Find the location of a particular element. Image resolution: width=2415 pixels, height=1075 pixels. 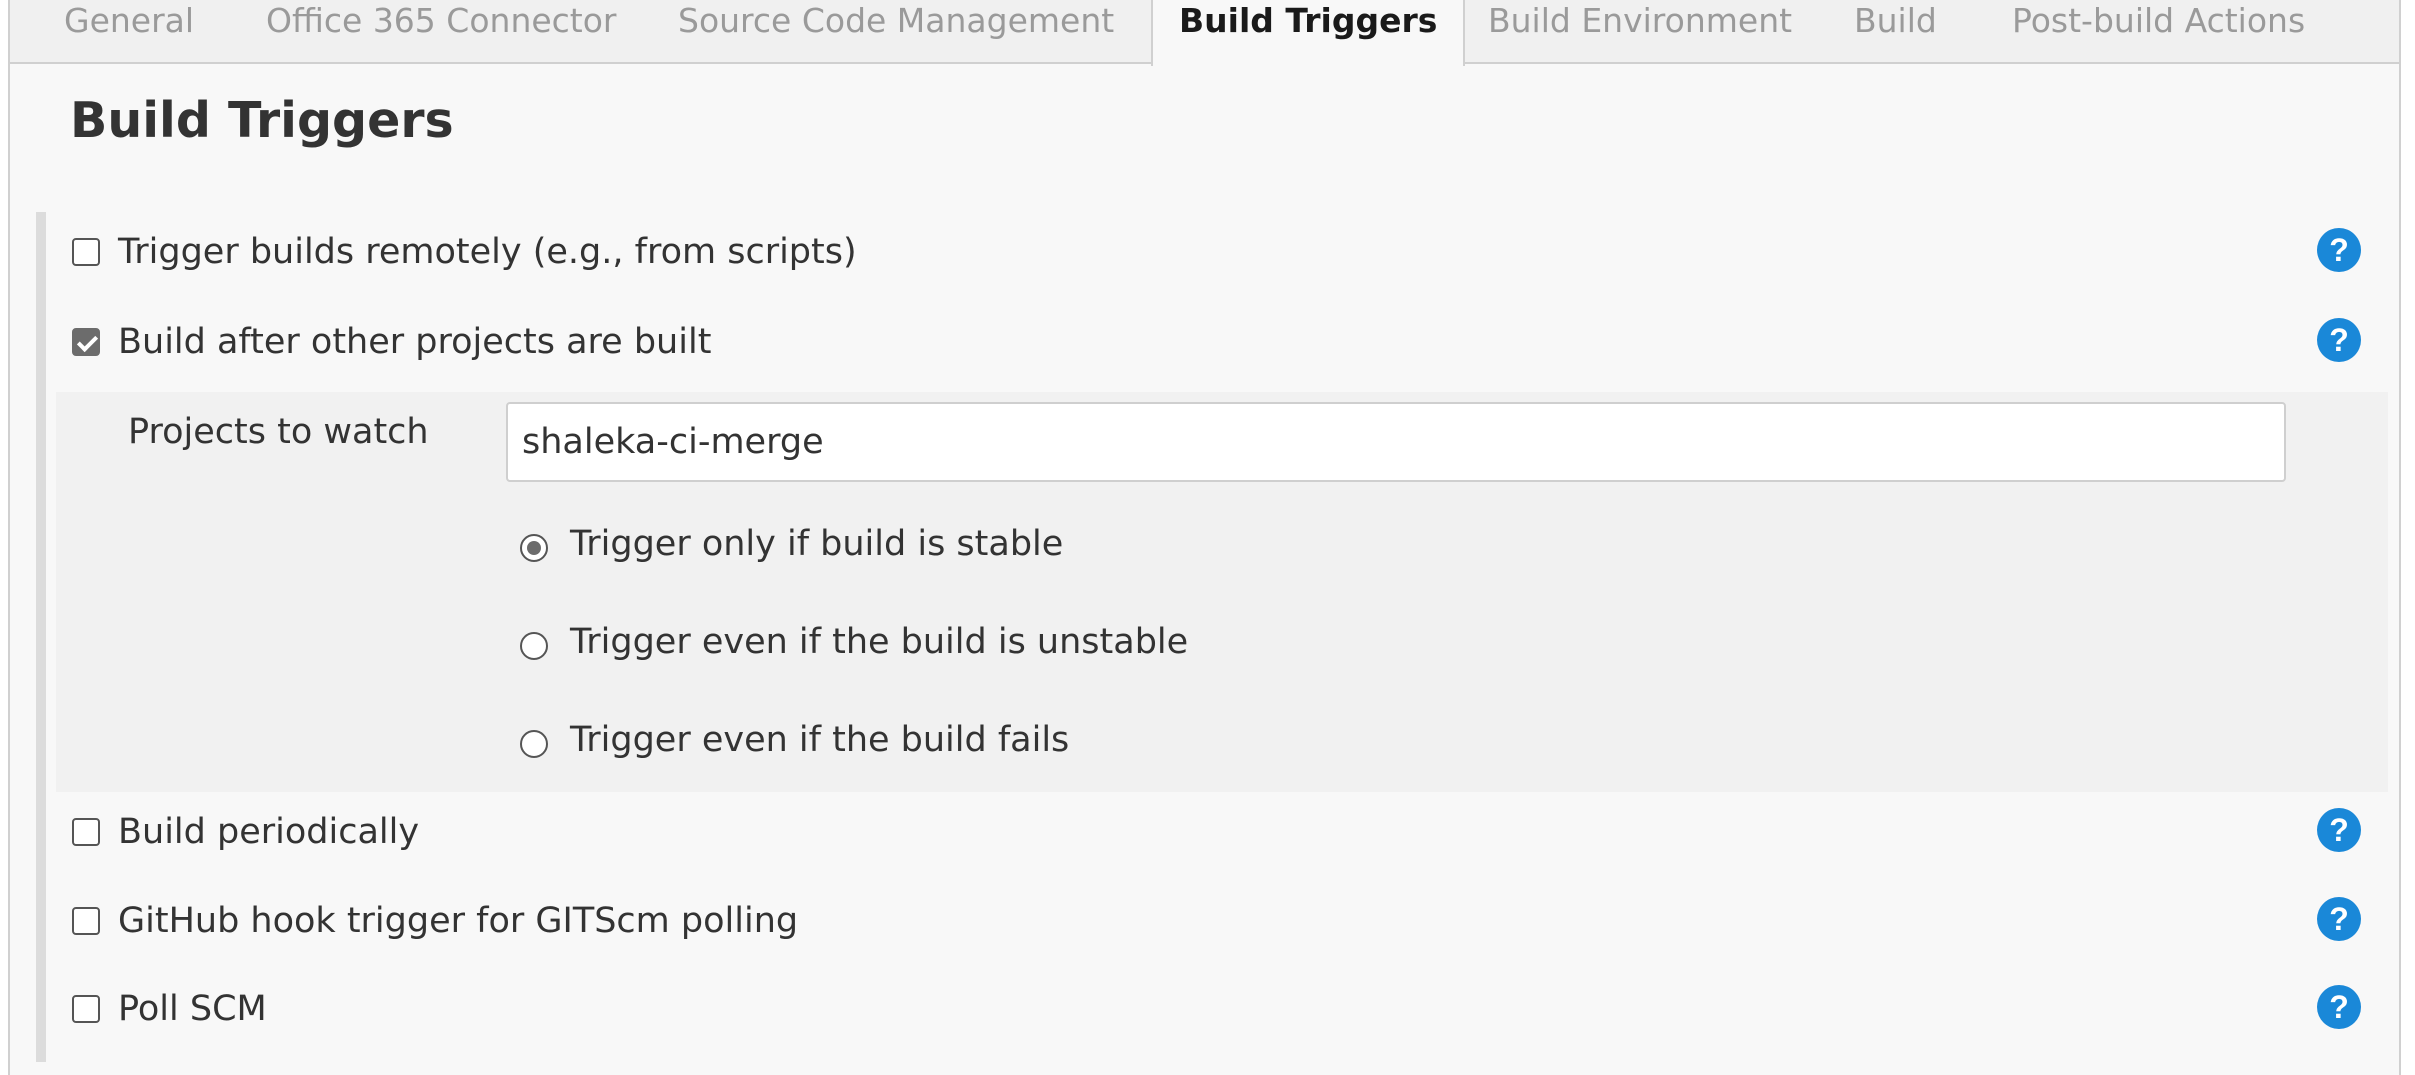

tab-post-build-actions: Post-build Actions is located at coordinates (2158, 32).